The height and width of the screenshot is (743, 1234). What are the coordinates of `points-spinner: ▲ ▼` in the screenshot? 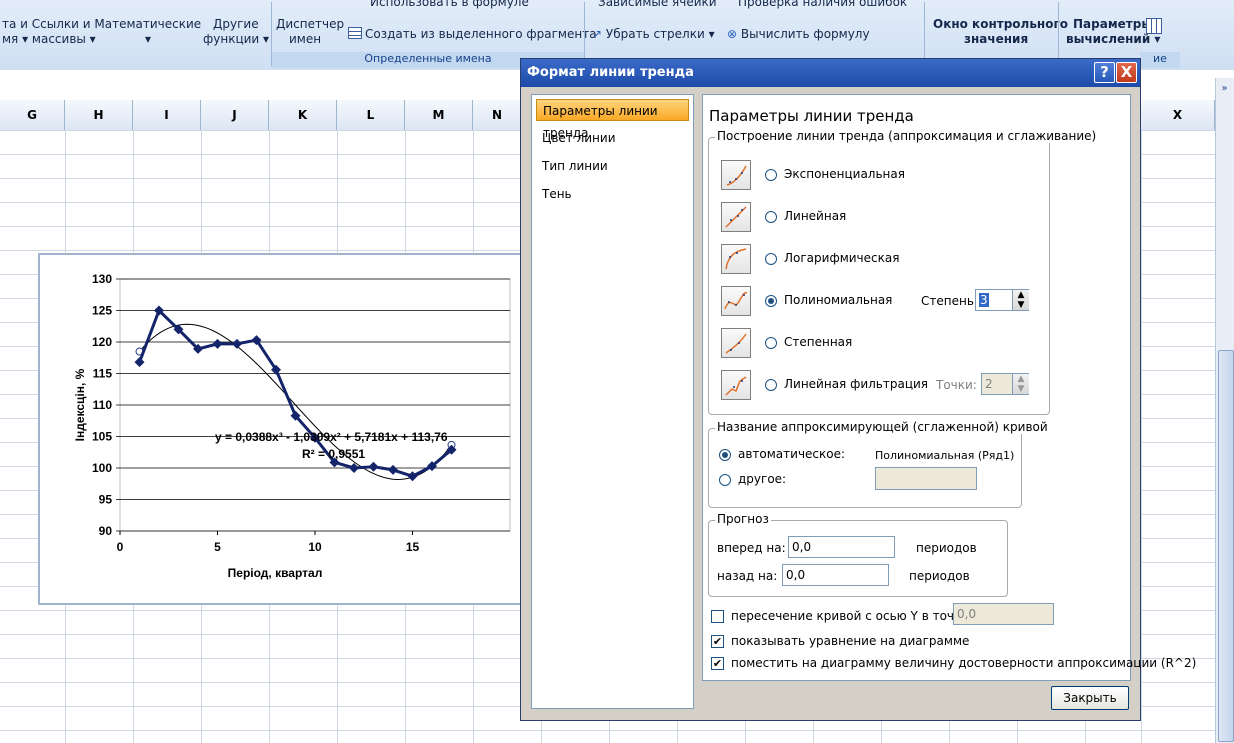 It's located at (1020, 384).